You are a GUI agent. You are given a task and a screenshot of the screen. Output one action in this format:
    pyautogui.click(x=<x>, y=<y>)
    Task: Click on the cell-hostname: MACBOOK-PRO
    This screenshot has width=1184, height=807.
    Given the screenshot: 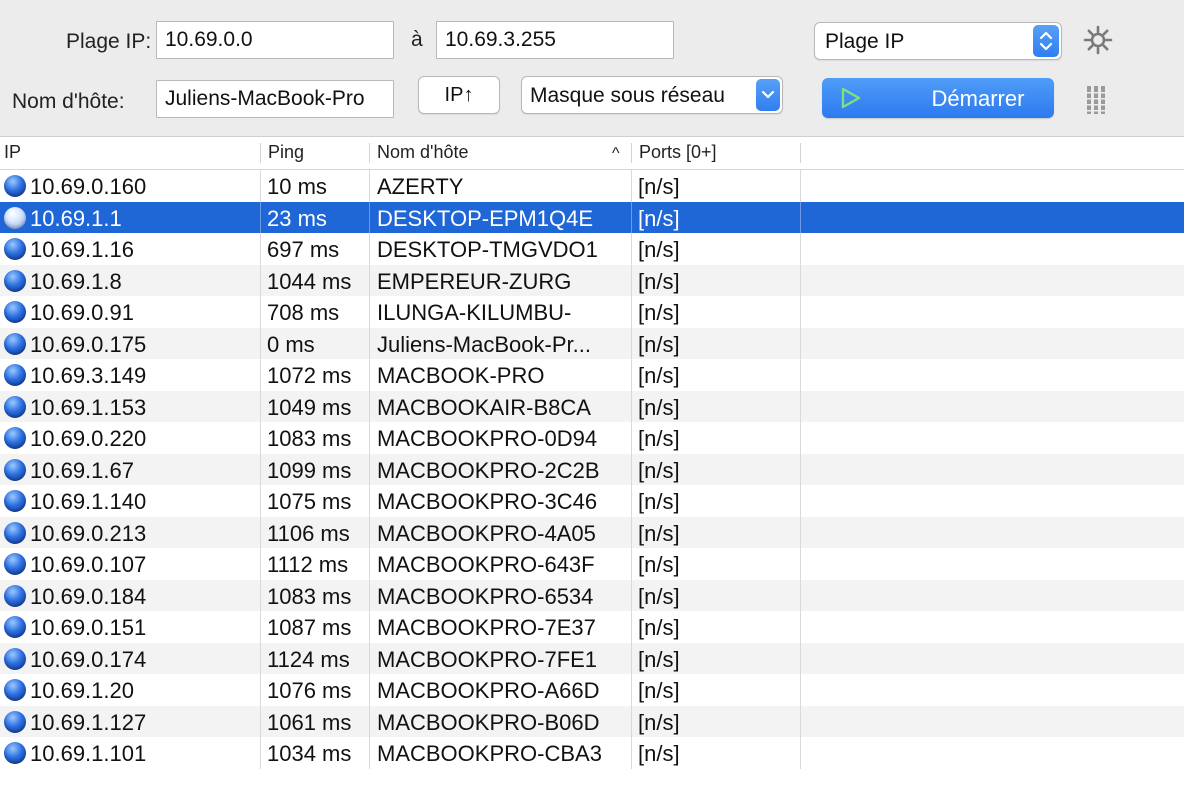 What is the action you would take?
    pyautogui.click(x=461, y=375)
    